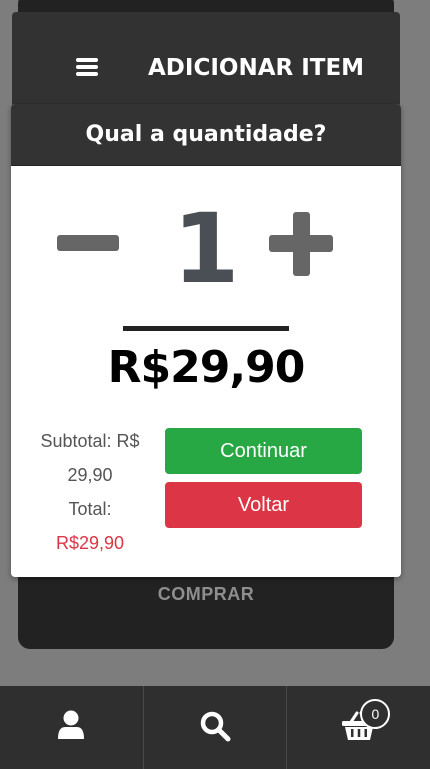 The height and width of the screenshot is (769, 430). What do you see at coordinates (87, 67) in the screenshot?
I see `hamburger-menu-icon` at bounding box center [87, 67].